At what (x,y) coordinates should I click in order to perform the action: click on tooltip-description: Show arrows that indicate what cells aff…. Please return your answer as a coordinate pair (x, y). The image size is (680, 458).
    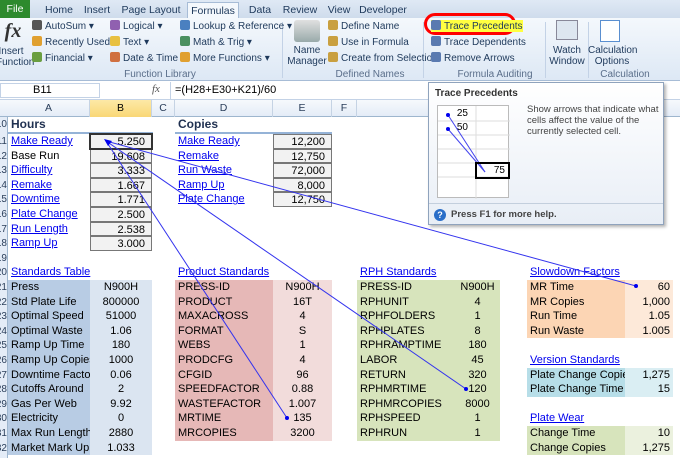
    Looking at the image, I should click on (593, 120).